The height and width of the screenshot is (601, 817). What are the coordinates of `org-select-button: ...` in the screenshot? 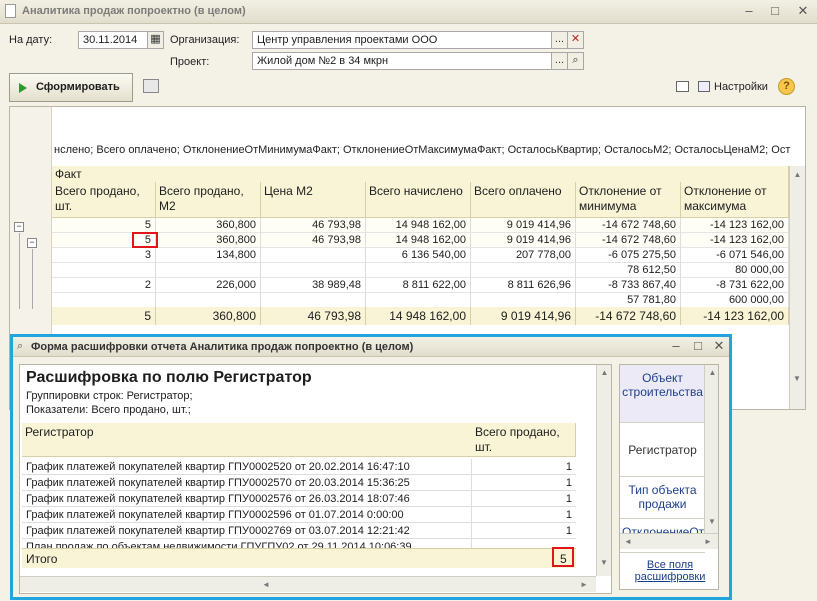 It's located at (559, 40).